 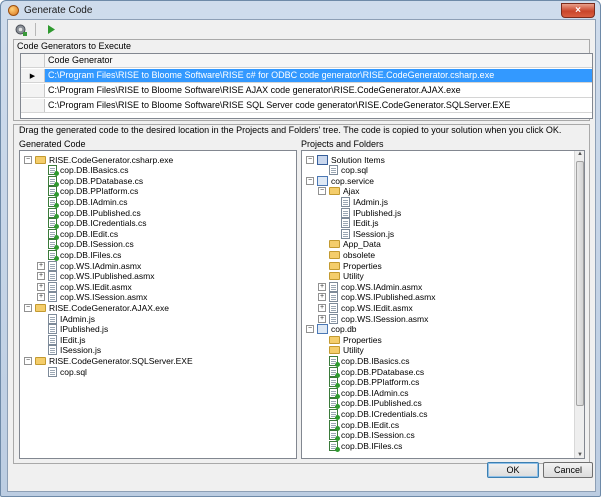 What do you see at coordinates (104, 297) in the screenshot?
I see `tree-item-label: cop.WS.ISession.asmx` at bounding box center [104, 297].